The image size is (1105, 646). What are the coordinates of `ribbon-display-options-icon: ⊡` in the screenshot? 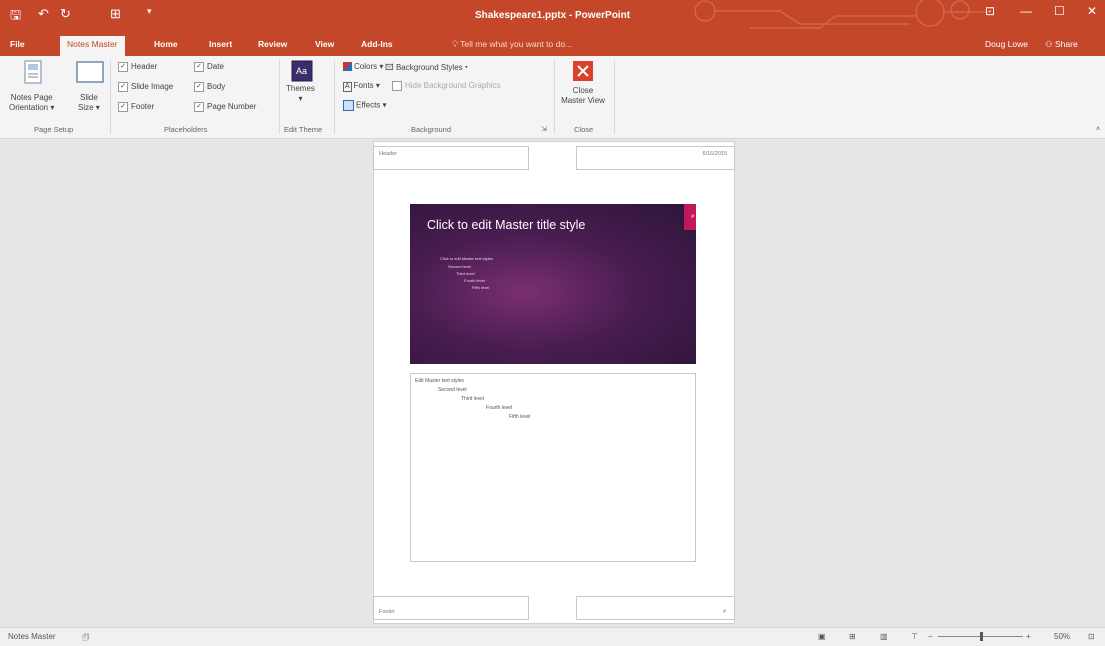 It's located at (990, 11).